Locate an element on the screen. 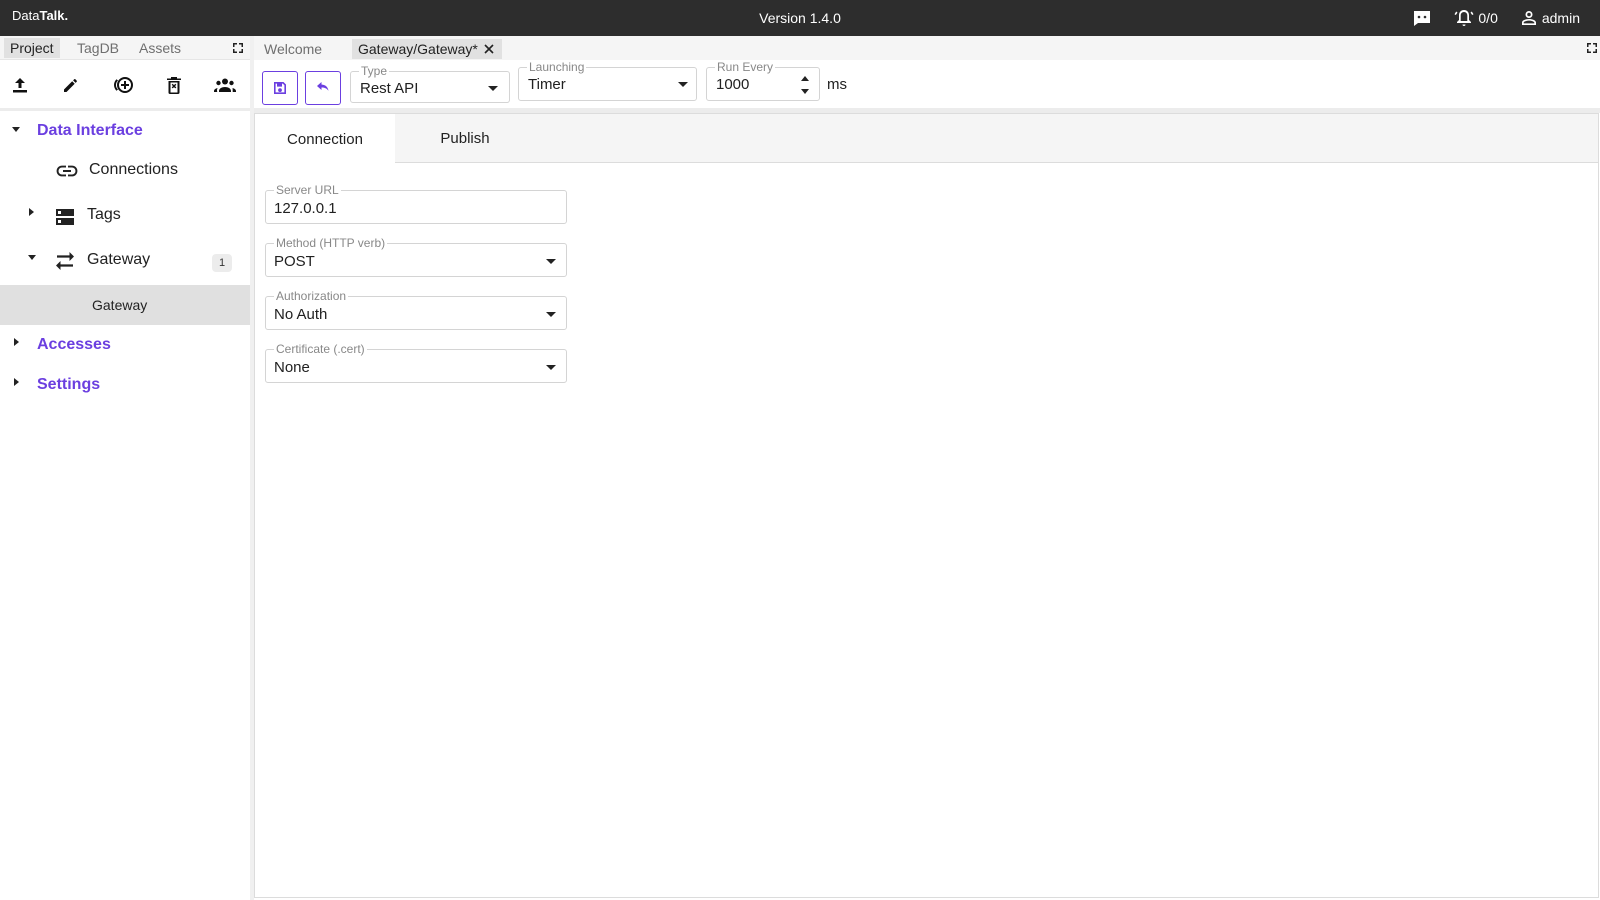  top-bar: DataTalk. Version 1.4.0 0/0 admin is located at coordinates (800, 18).